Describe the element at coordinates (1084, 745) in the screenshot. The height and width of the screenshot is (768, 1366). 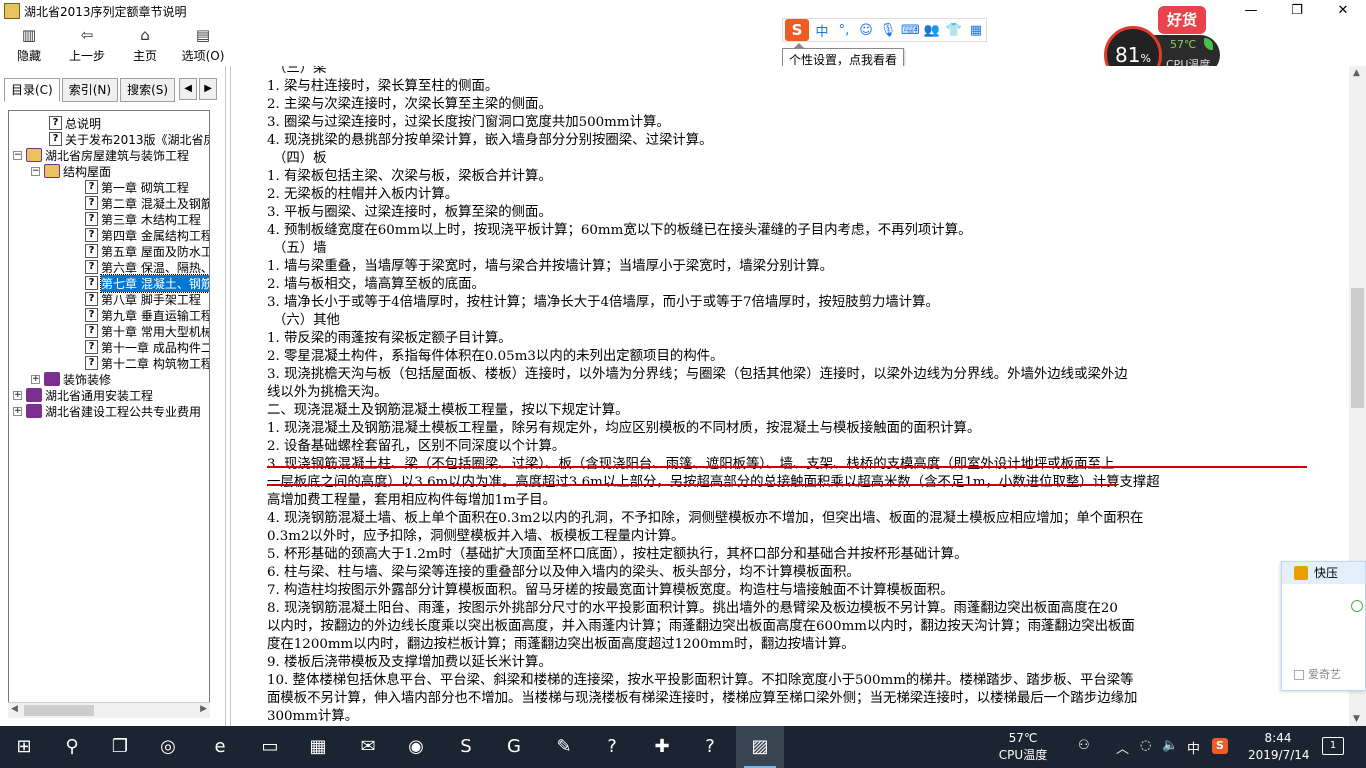
I see `people-icon: ⚇` at that location.